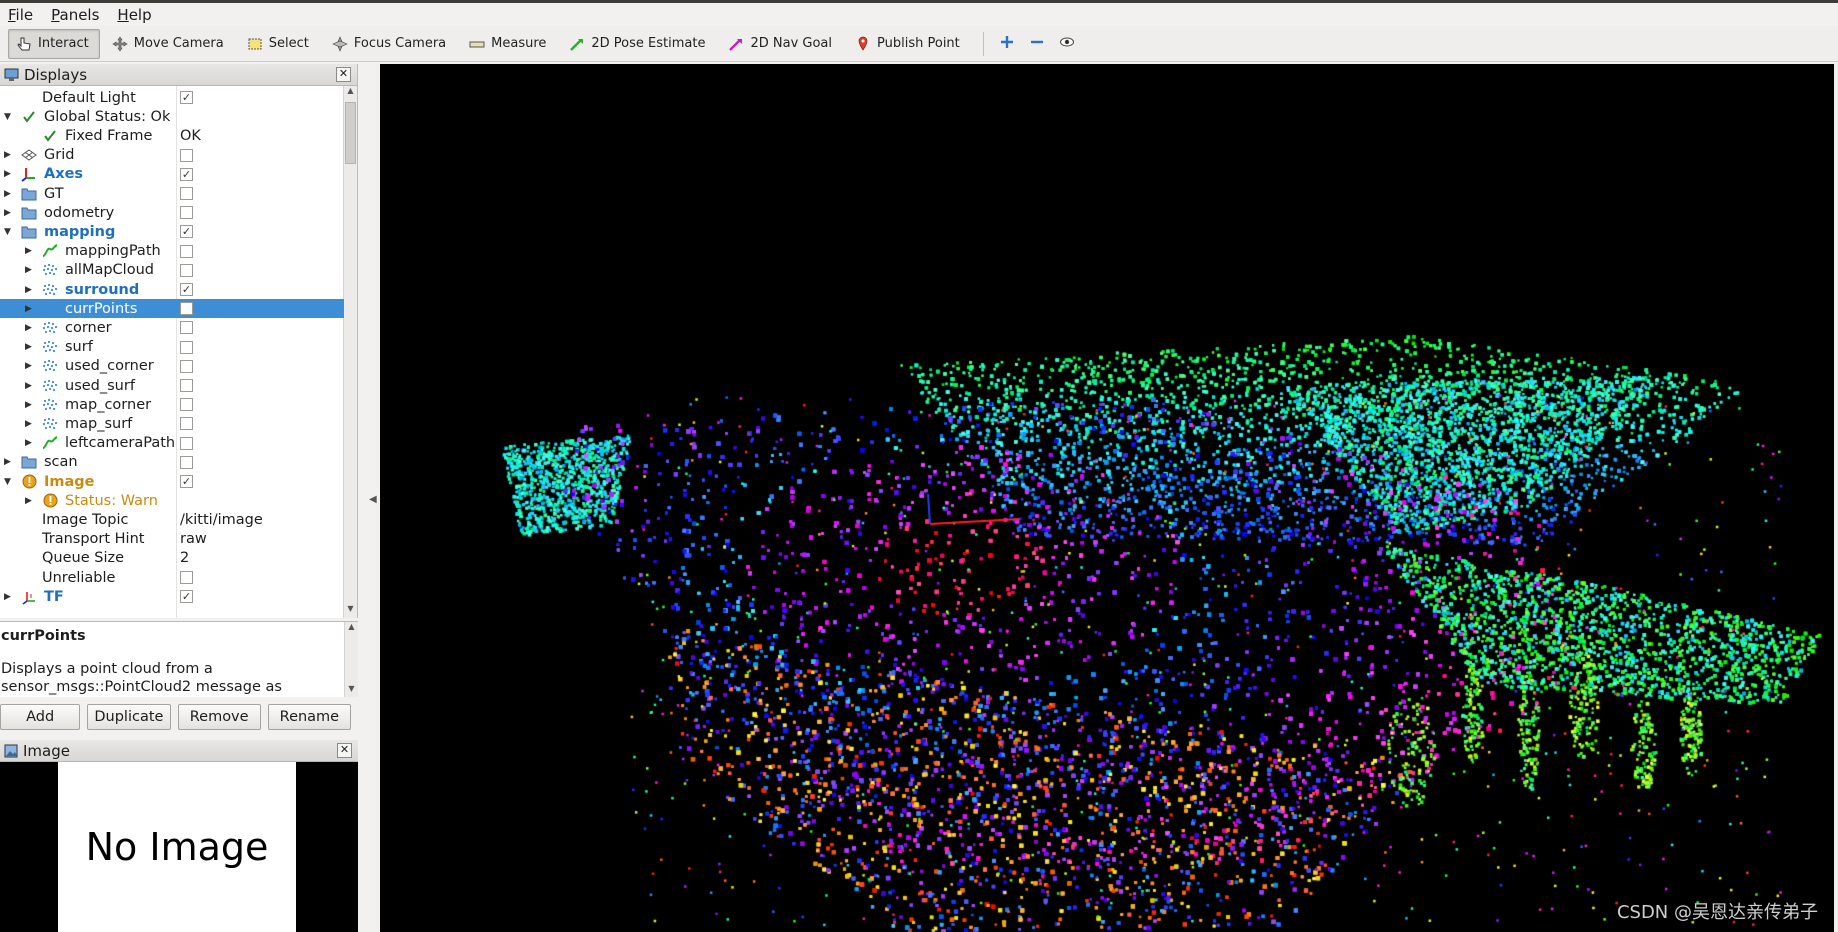 The width and height of the screenshot is (1838, 932). I want to click on add-button: Add, so click(40, 717).